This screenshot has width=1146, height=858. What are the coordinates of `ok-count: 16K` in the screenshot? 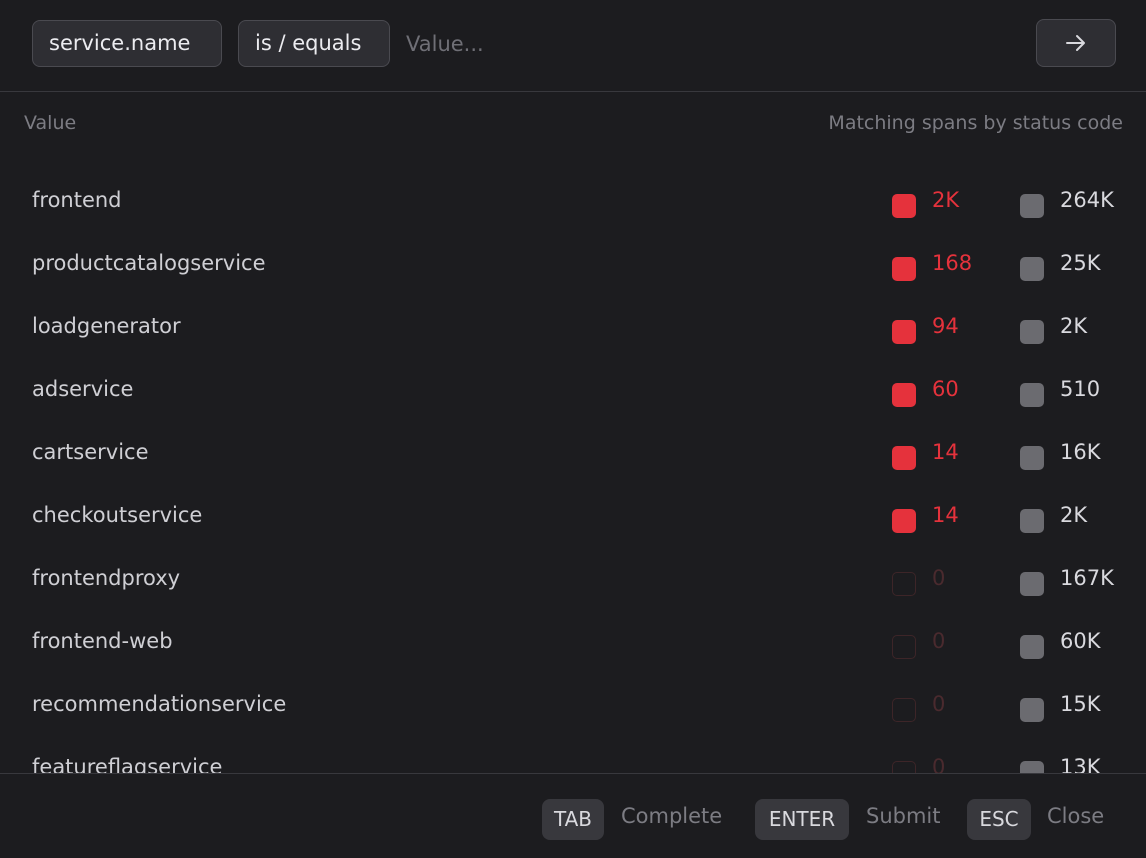 It's located at (1080, 452).